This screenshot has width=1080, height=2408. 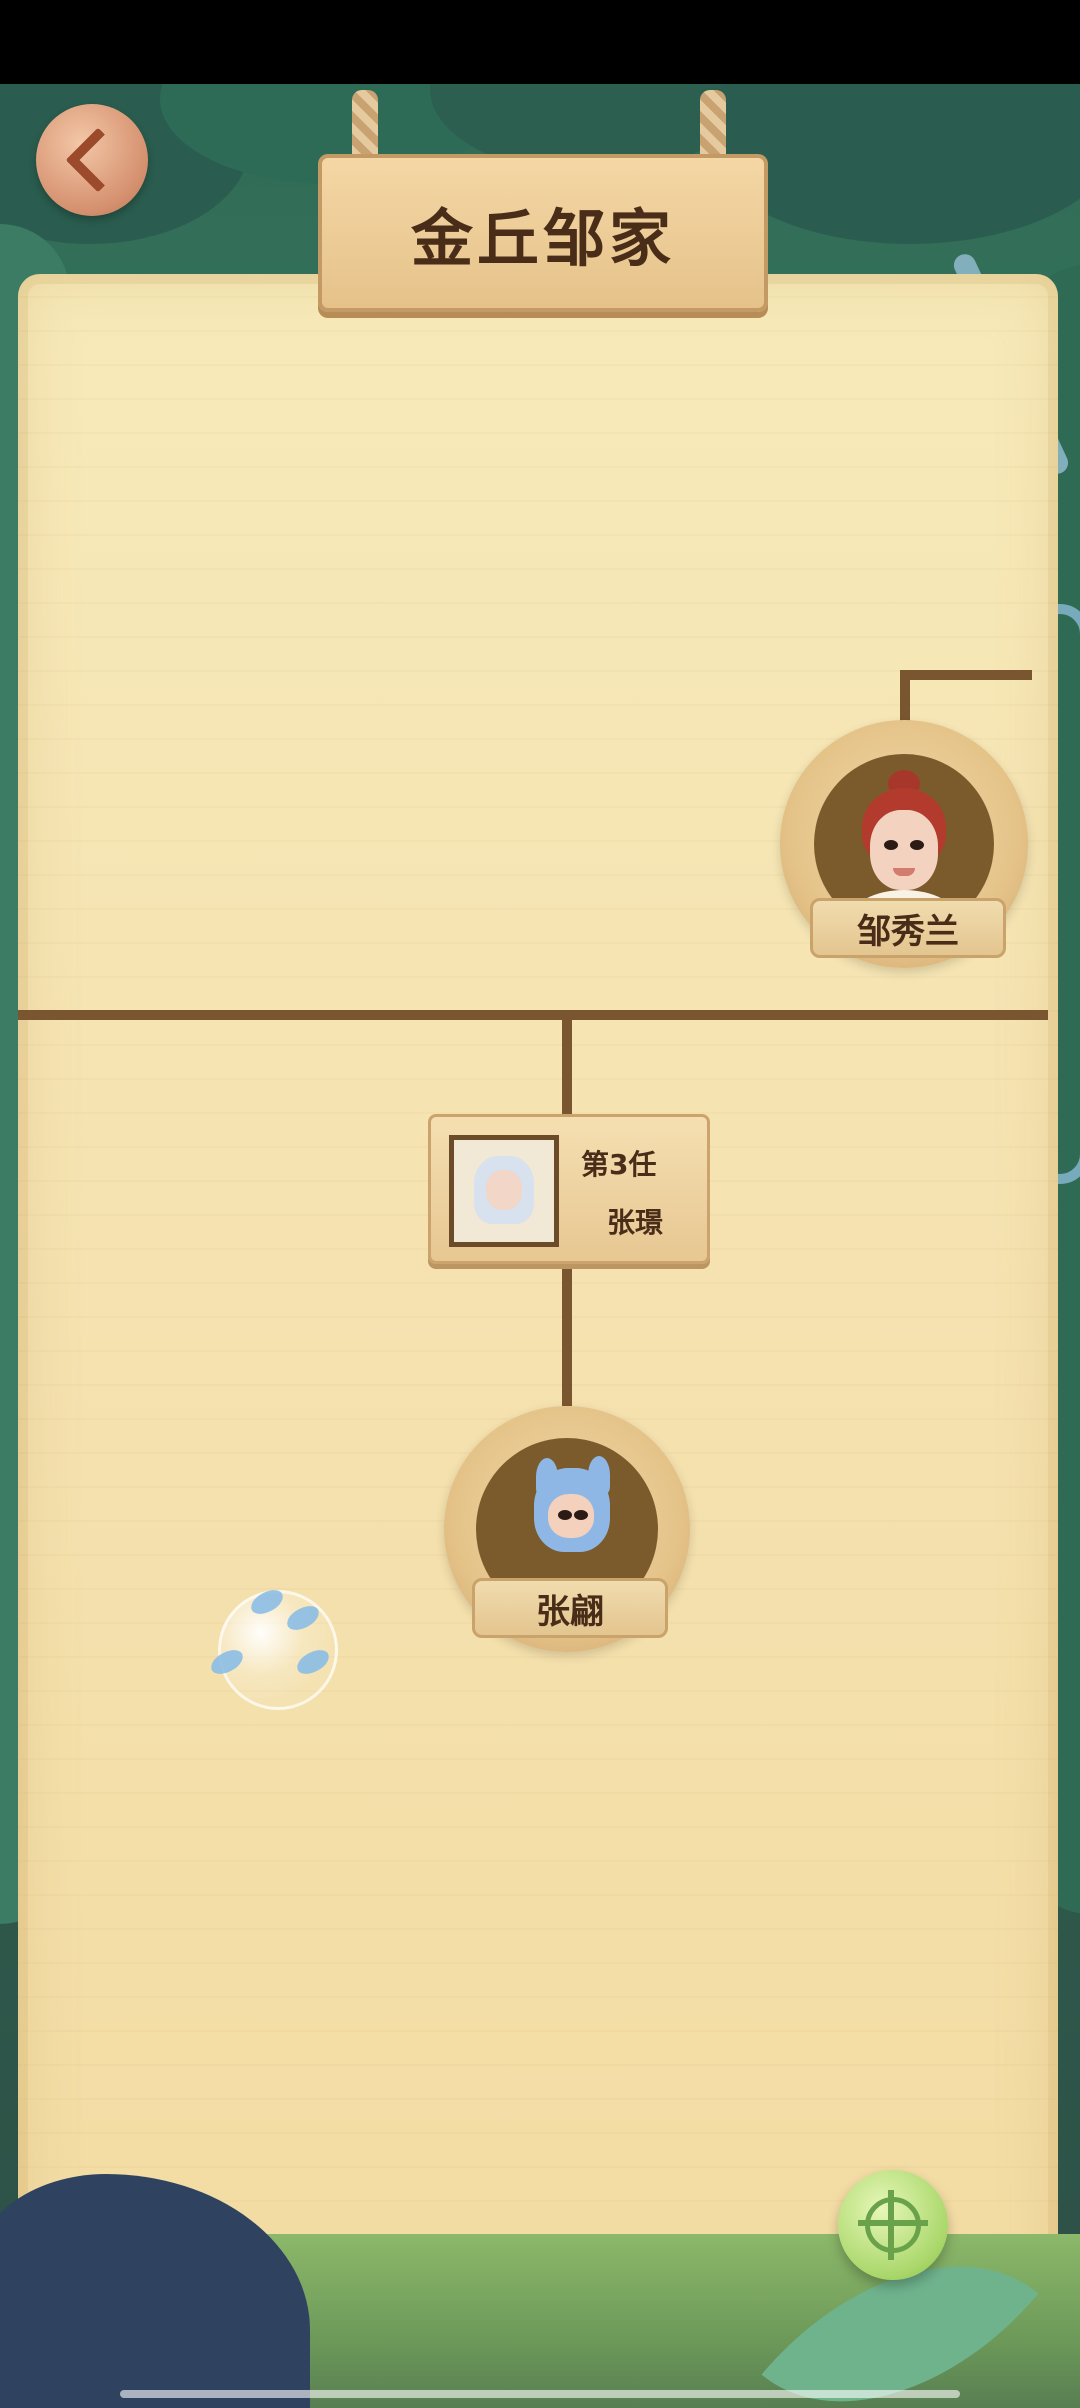 I want to click on spouse-card: 第3任 张璟, so click(x=569, y=1189).